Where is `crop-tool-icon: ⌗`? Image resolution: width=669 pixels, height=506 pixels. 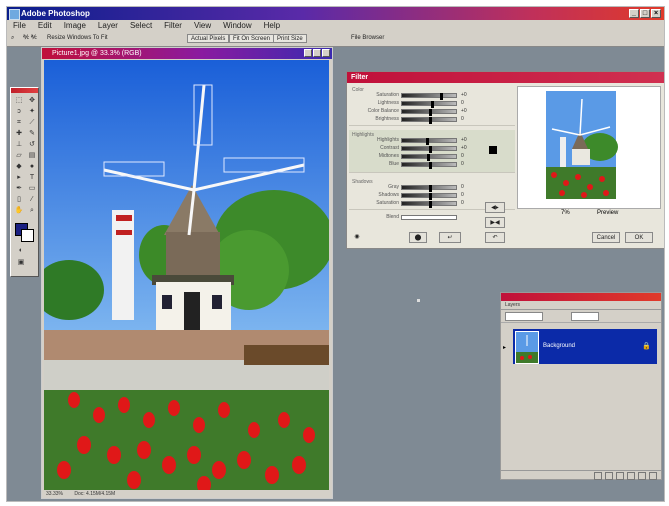
crop-tool-icon: ⌗ is located at coordinates (19, 122).